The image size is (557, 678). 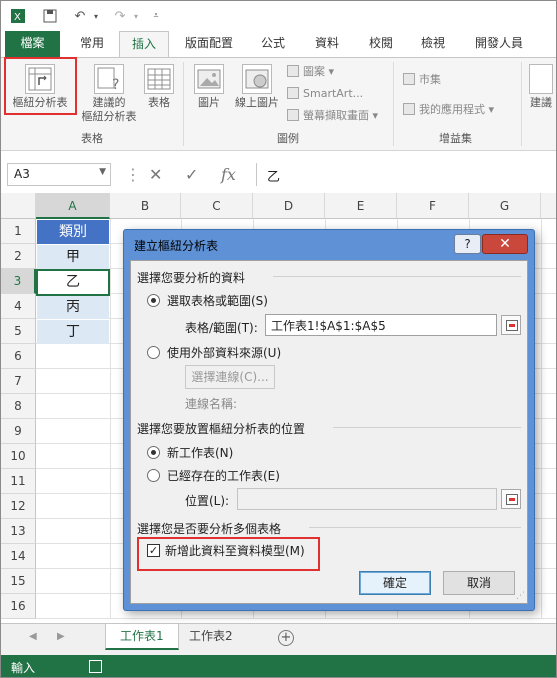 I want to click on radio-existing-worksheet, so click(x=153, y=475).